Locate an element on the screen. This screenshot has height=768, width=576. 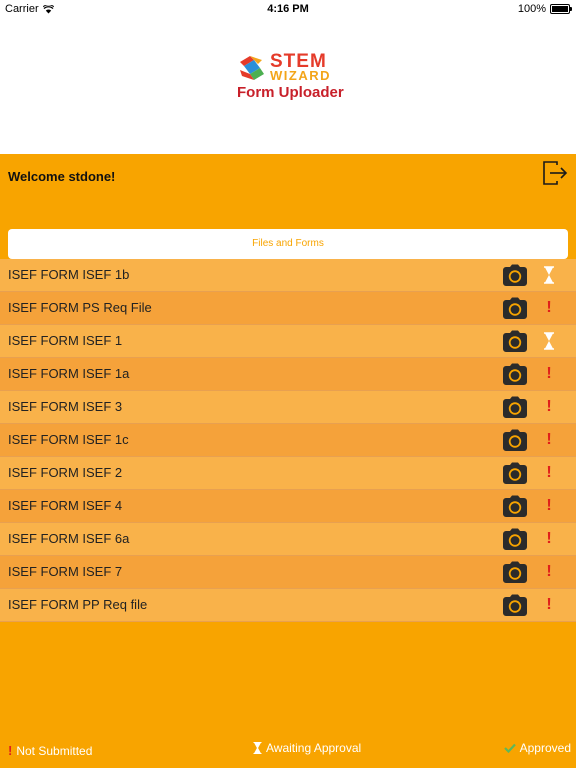
form-name: ISEF FORM ISEF 3 is located at coordinates (65, 406).